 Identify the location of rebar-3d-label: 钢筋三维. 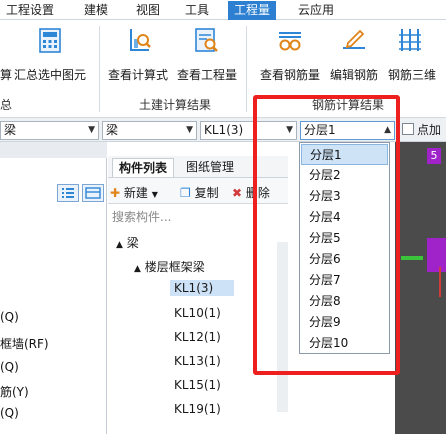
(412, 75).